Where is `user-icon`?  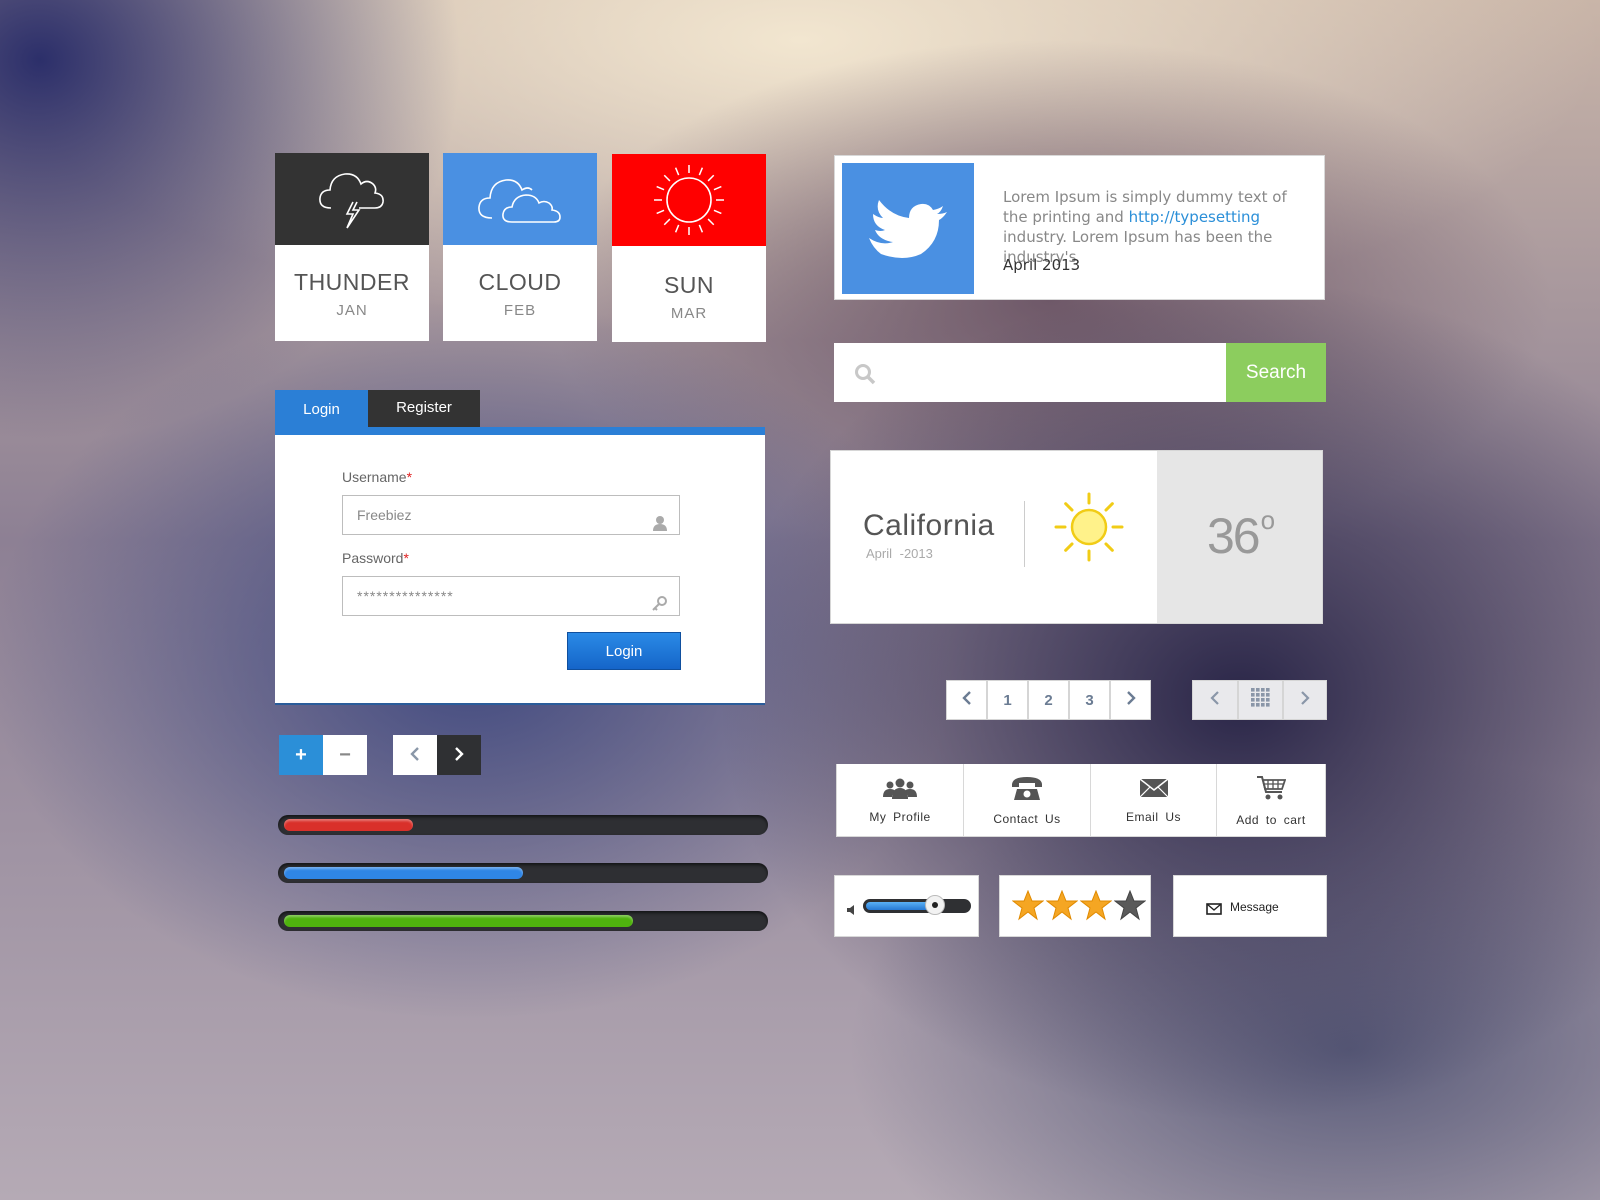 user-icon is located at coordinates (660, 526).